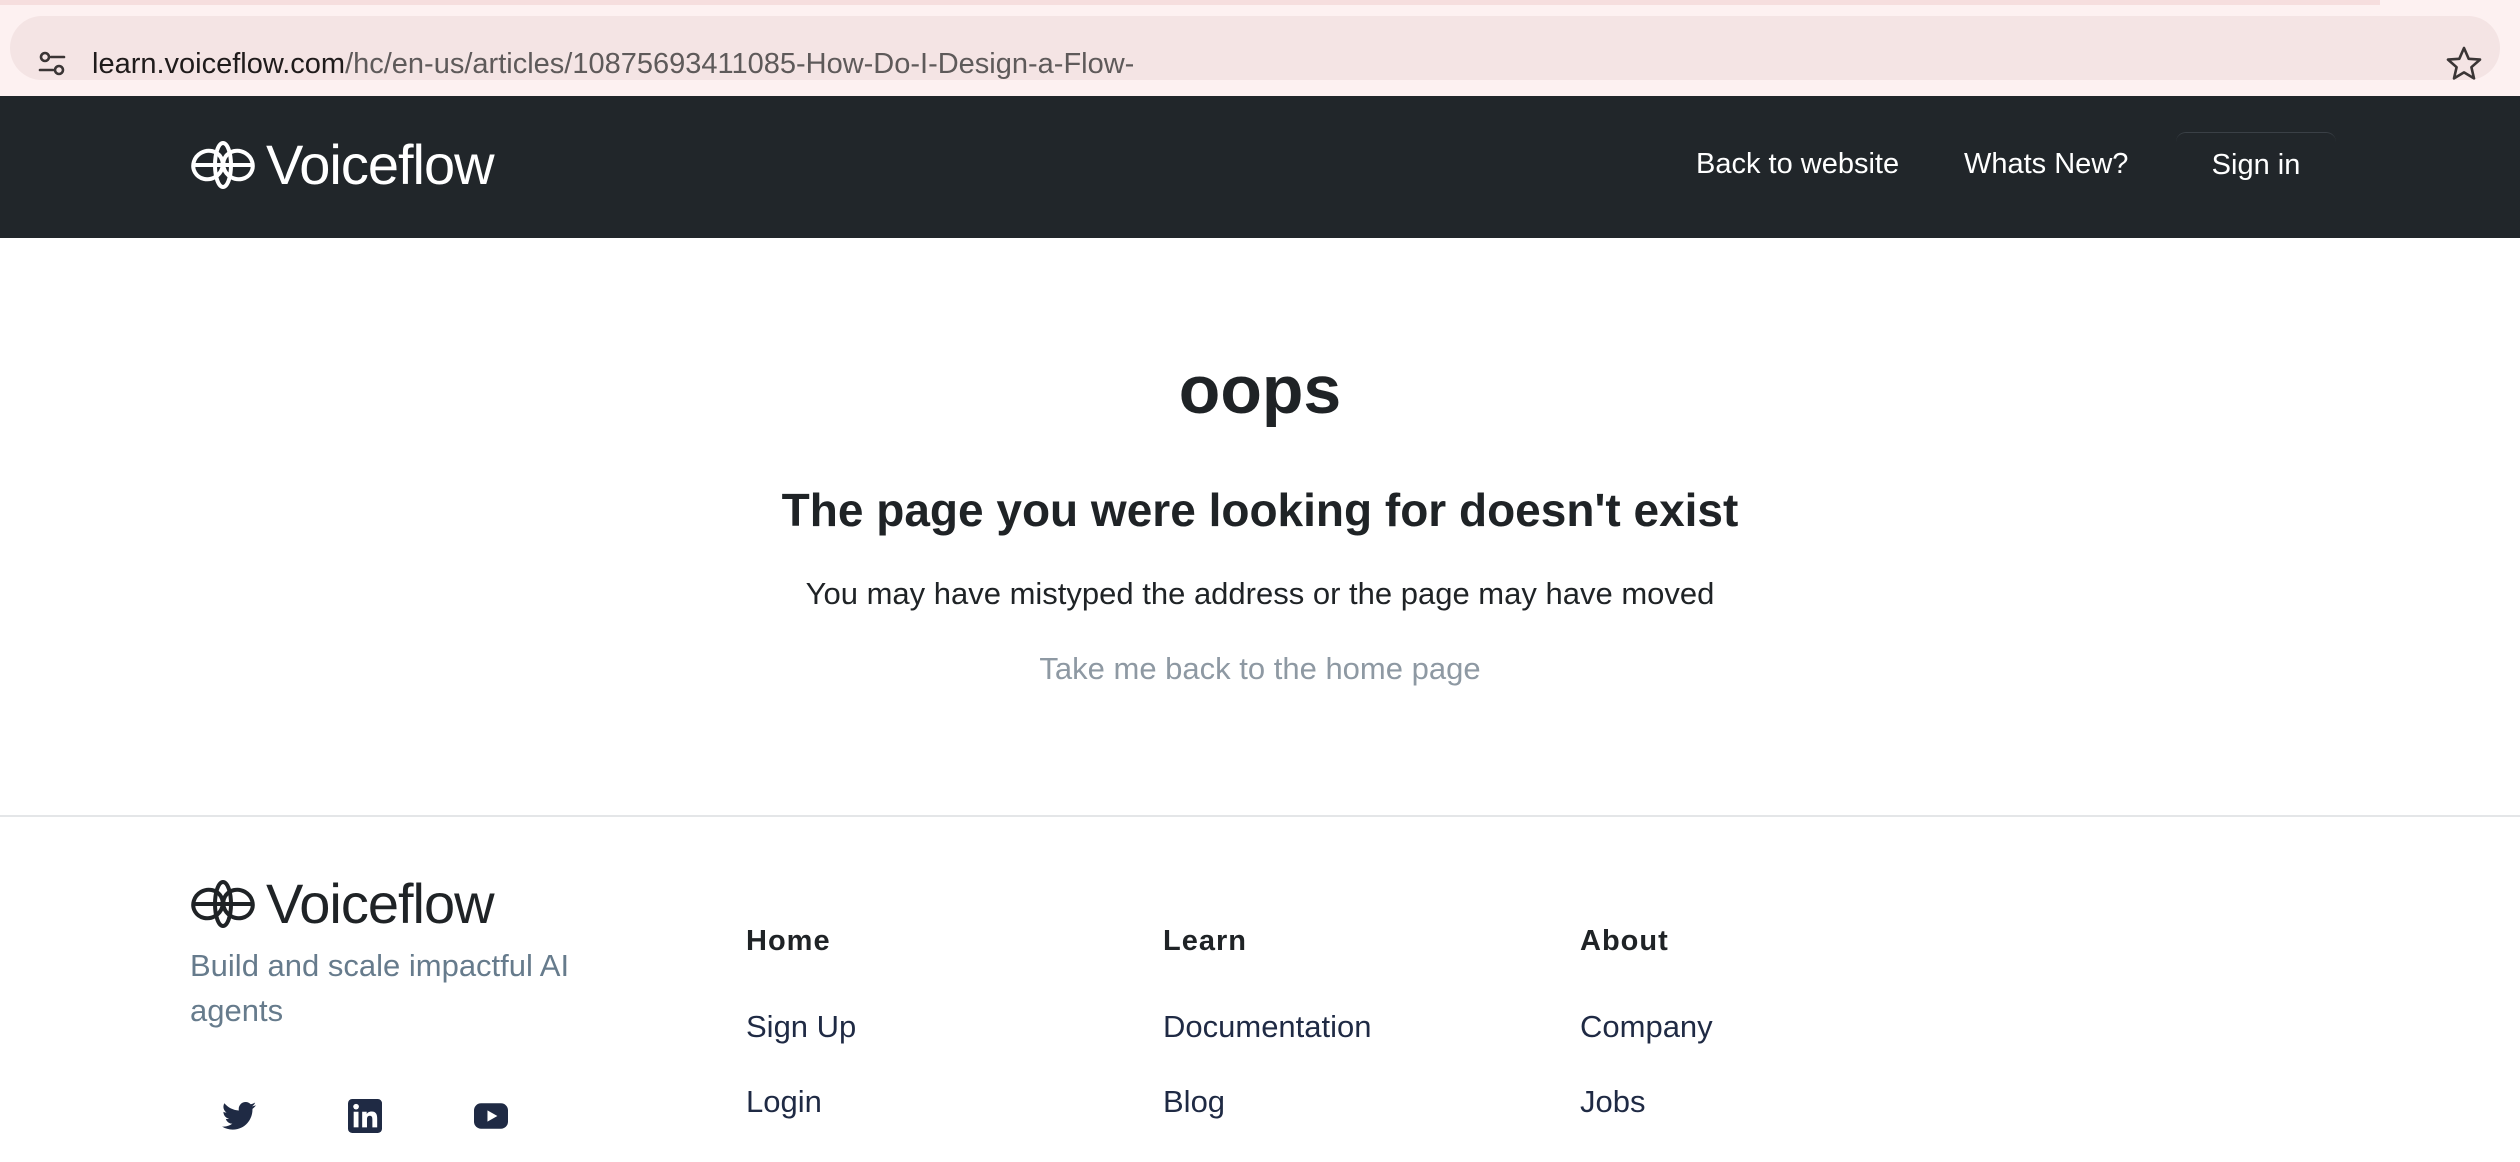  I want to click on footer-column-learn: Learn Documentation Blog, so click(1267, 1022).